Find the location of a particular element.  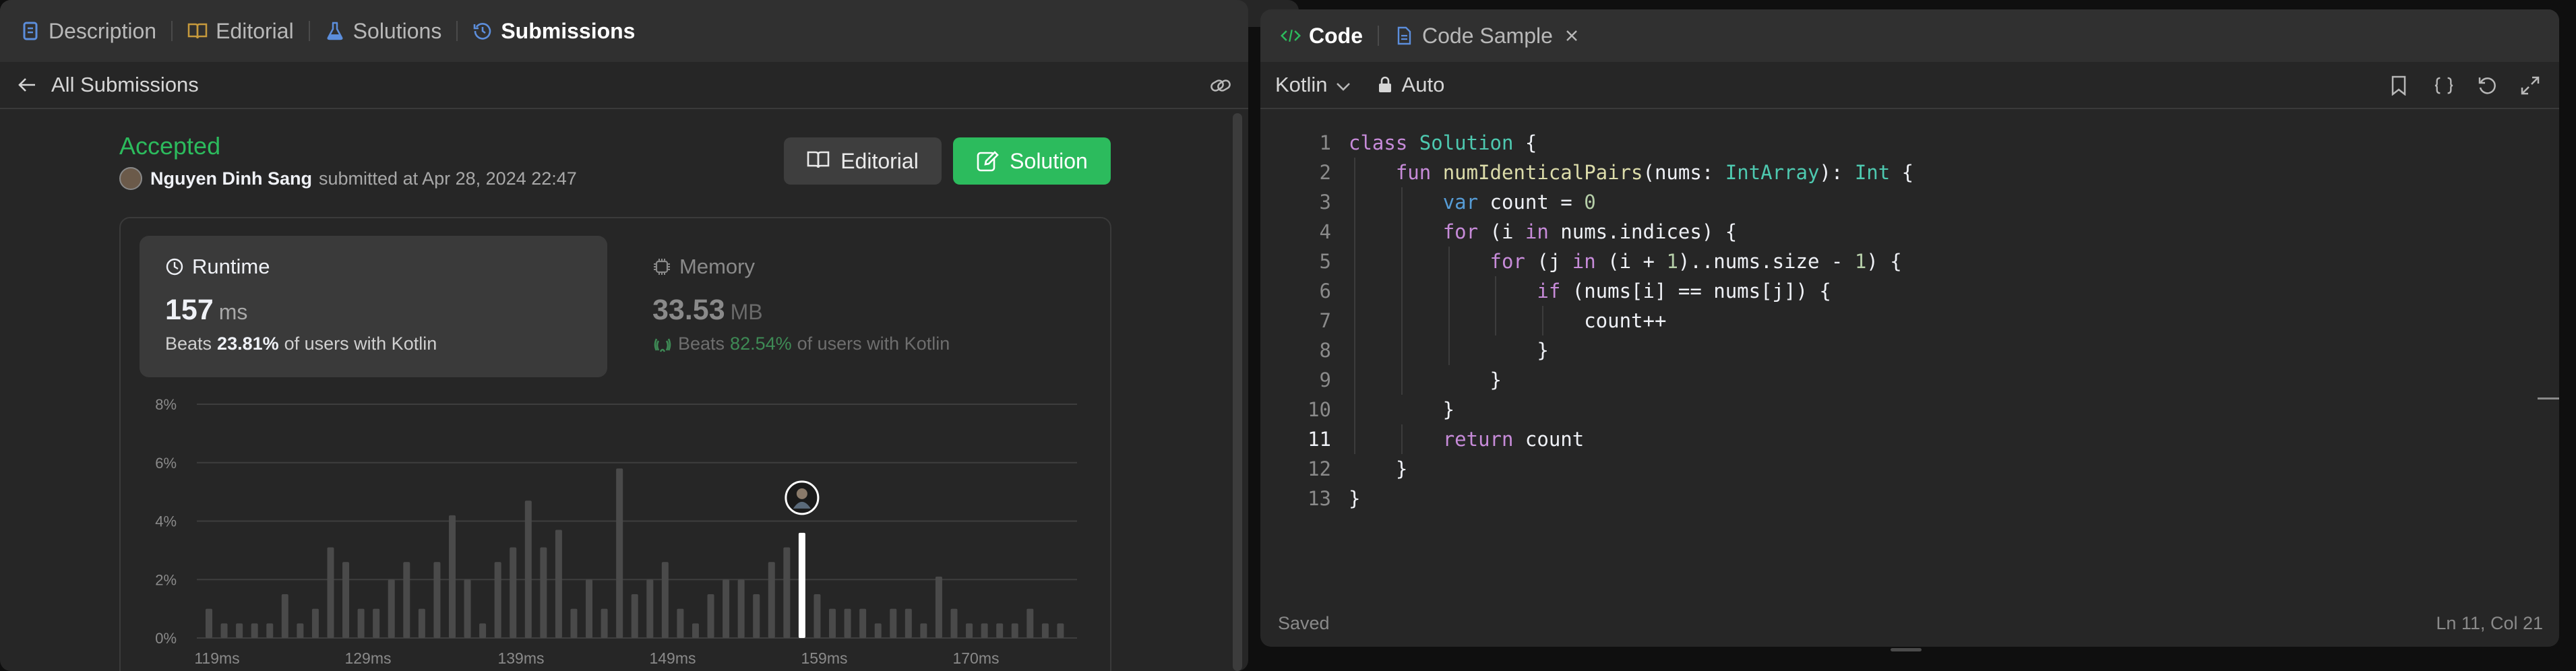

expand-icon is located at coordinates (2530, 85).